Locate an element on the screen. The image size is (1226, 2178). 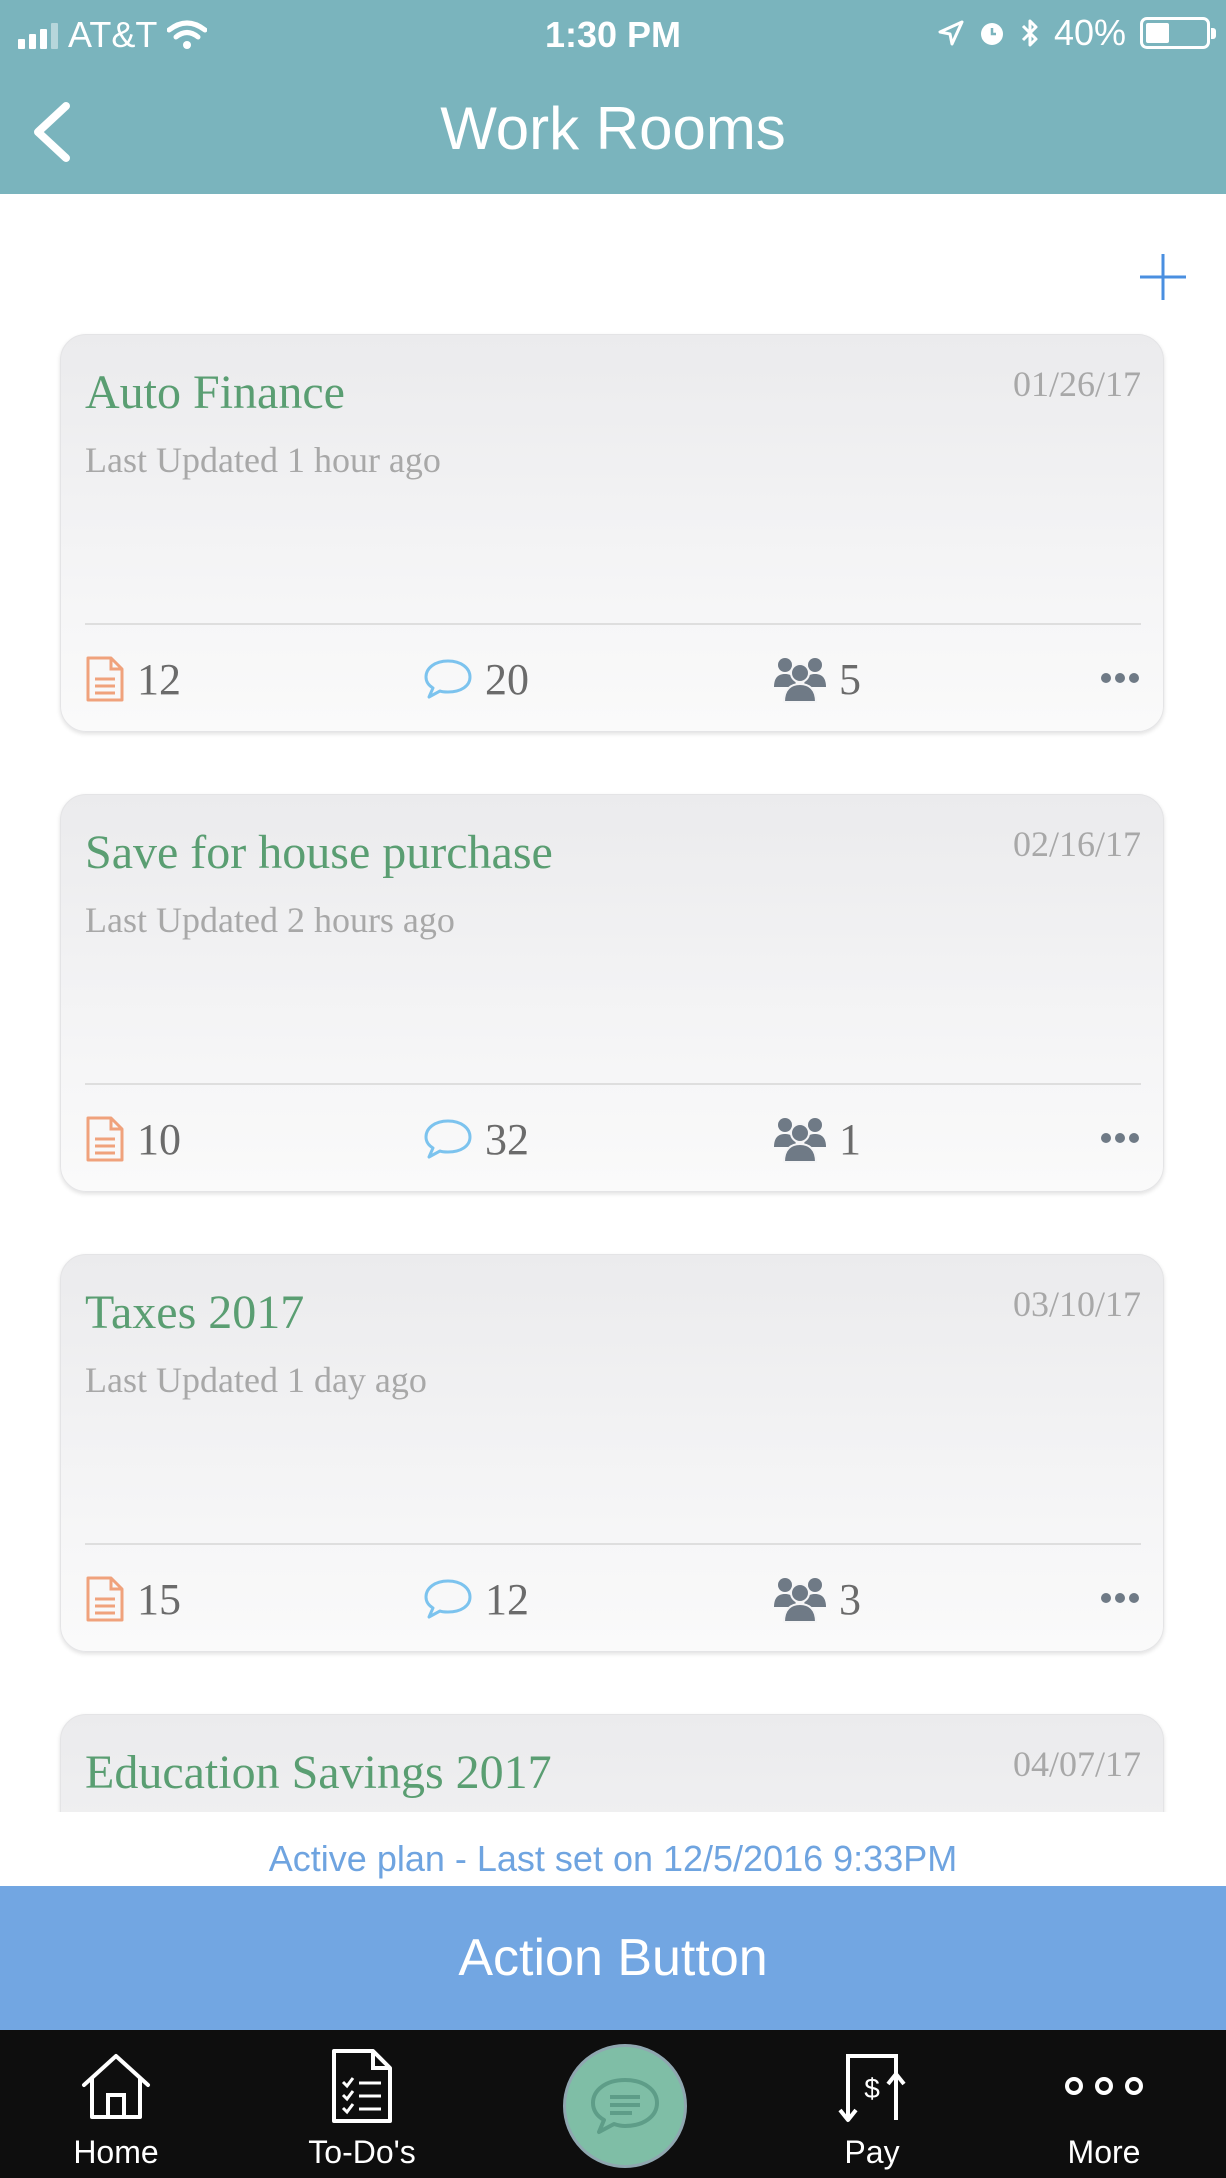
chat-icon is located at coordinates (625, 2106).